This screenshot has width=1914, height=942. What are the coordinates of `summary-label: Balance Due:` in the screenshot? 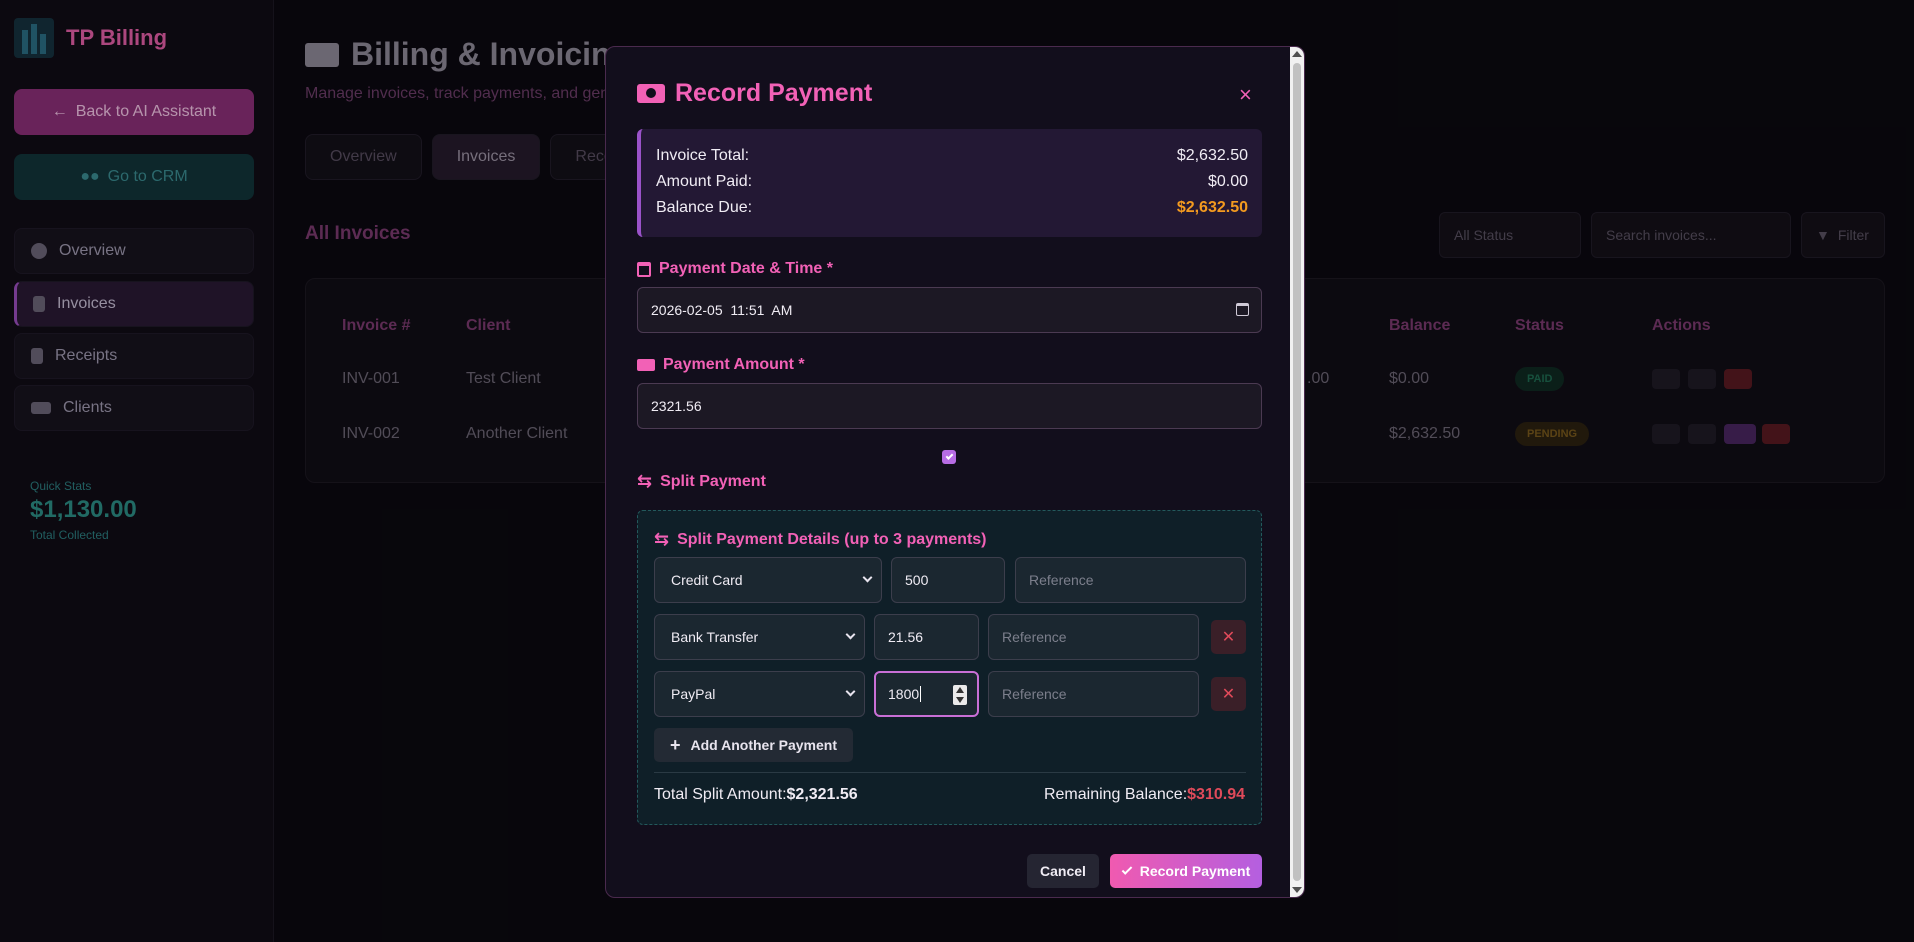 It's located at (704, 207).